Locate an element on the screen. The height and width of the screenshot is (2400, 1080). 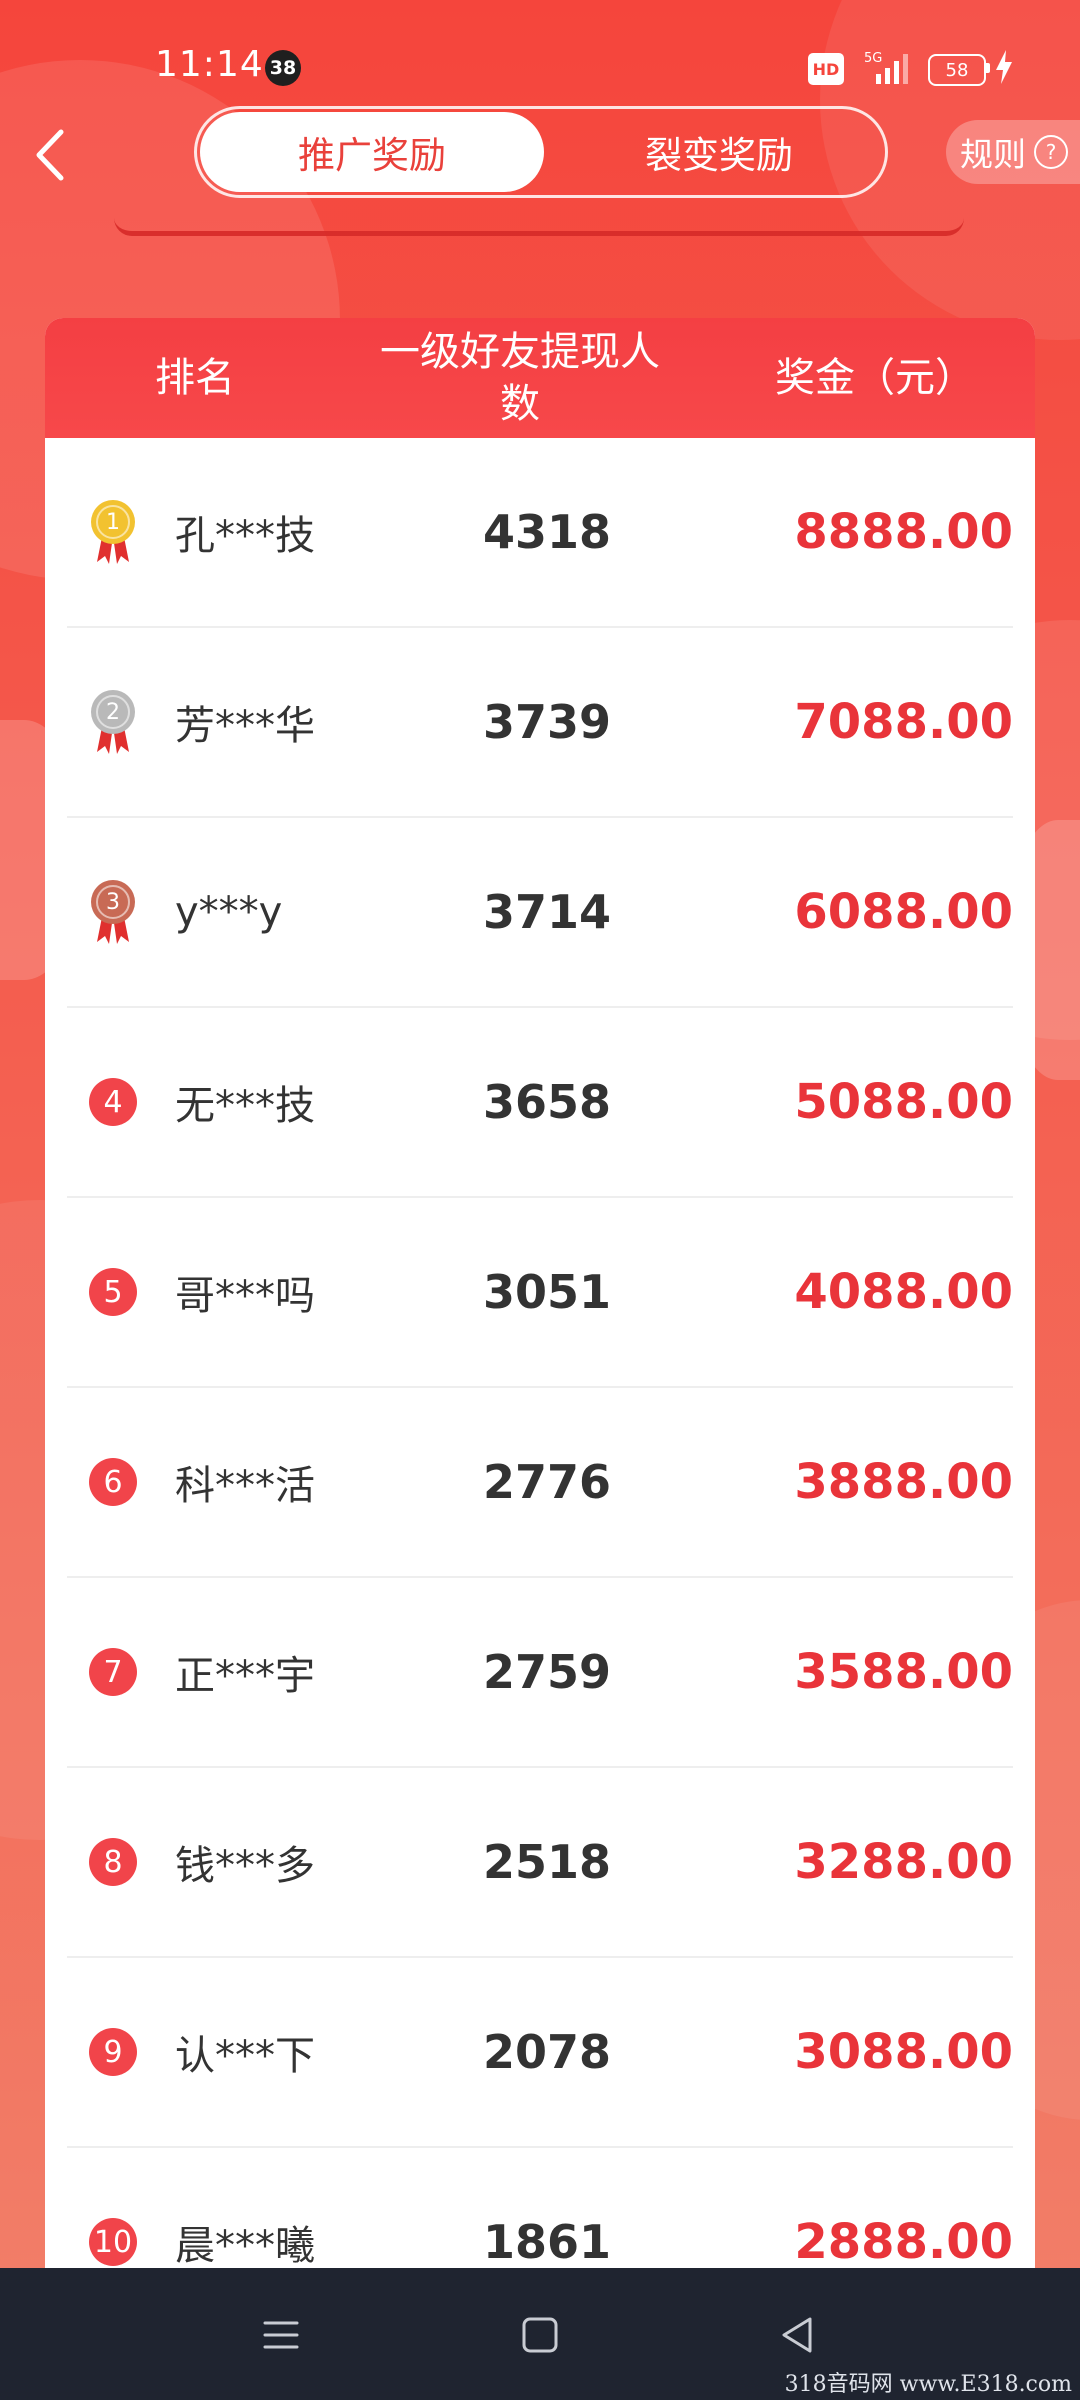
rank-number: 10 is located at coordinates (113, 2242).